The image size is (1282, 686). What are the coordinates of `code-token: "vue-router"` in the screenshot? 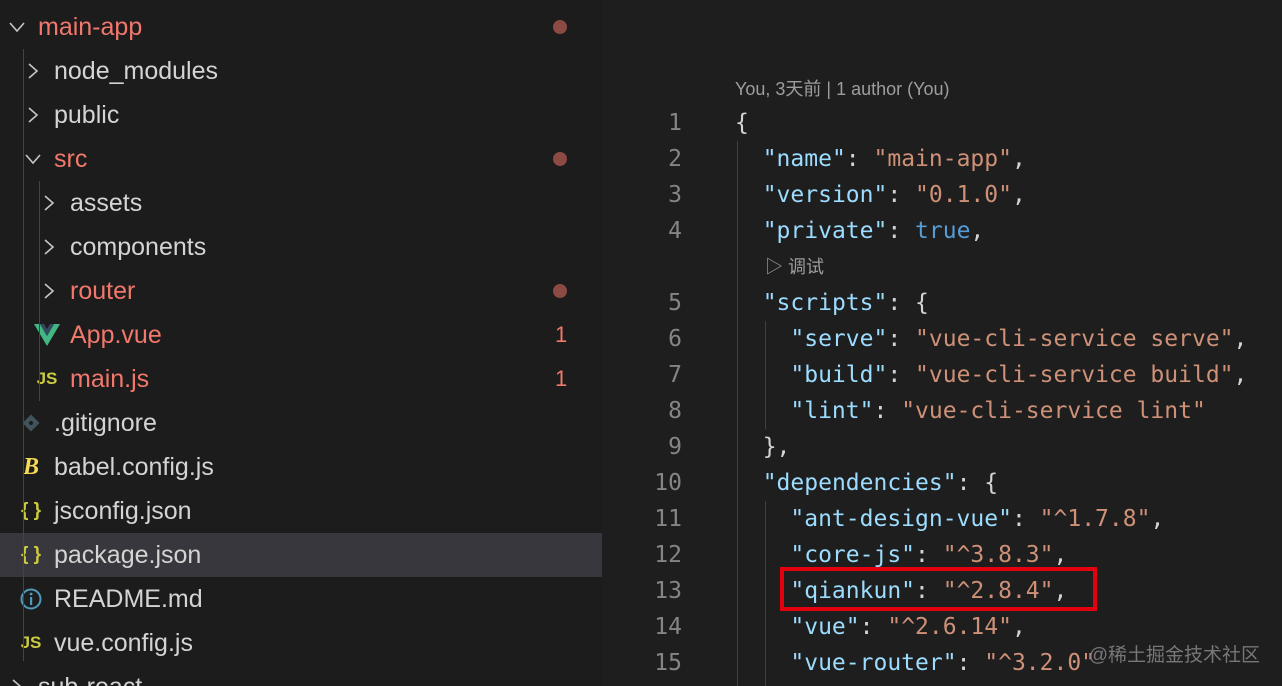 It's located at (873, 663).